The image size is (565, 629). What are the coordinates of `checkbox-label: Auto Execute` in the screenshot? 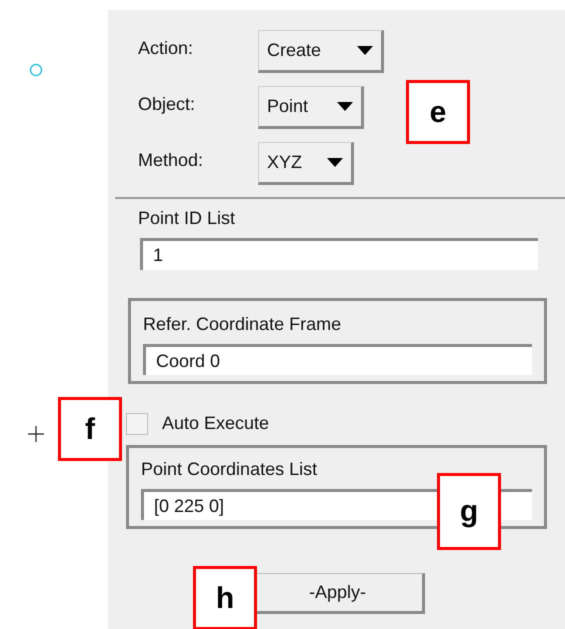 It's located at (216, 423).